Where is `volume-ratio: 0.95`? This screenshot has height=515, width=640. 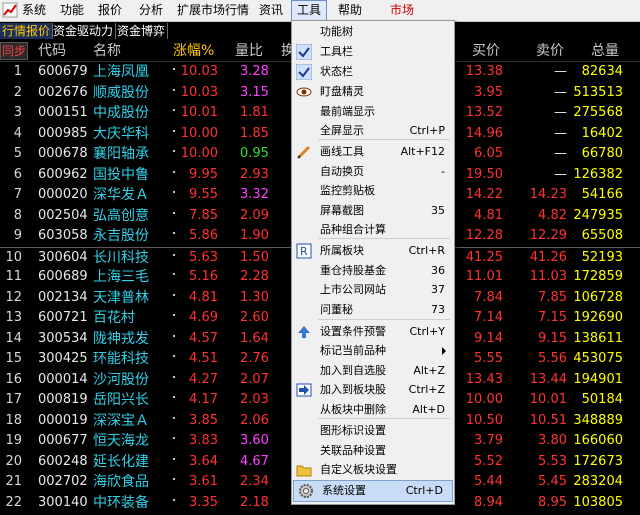
volume-ratio: 0.95 is located at coordinates (254, 153).